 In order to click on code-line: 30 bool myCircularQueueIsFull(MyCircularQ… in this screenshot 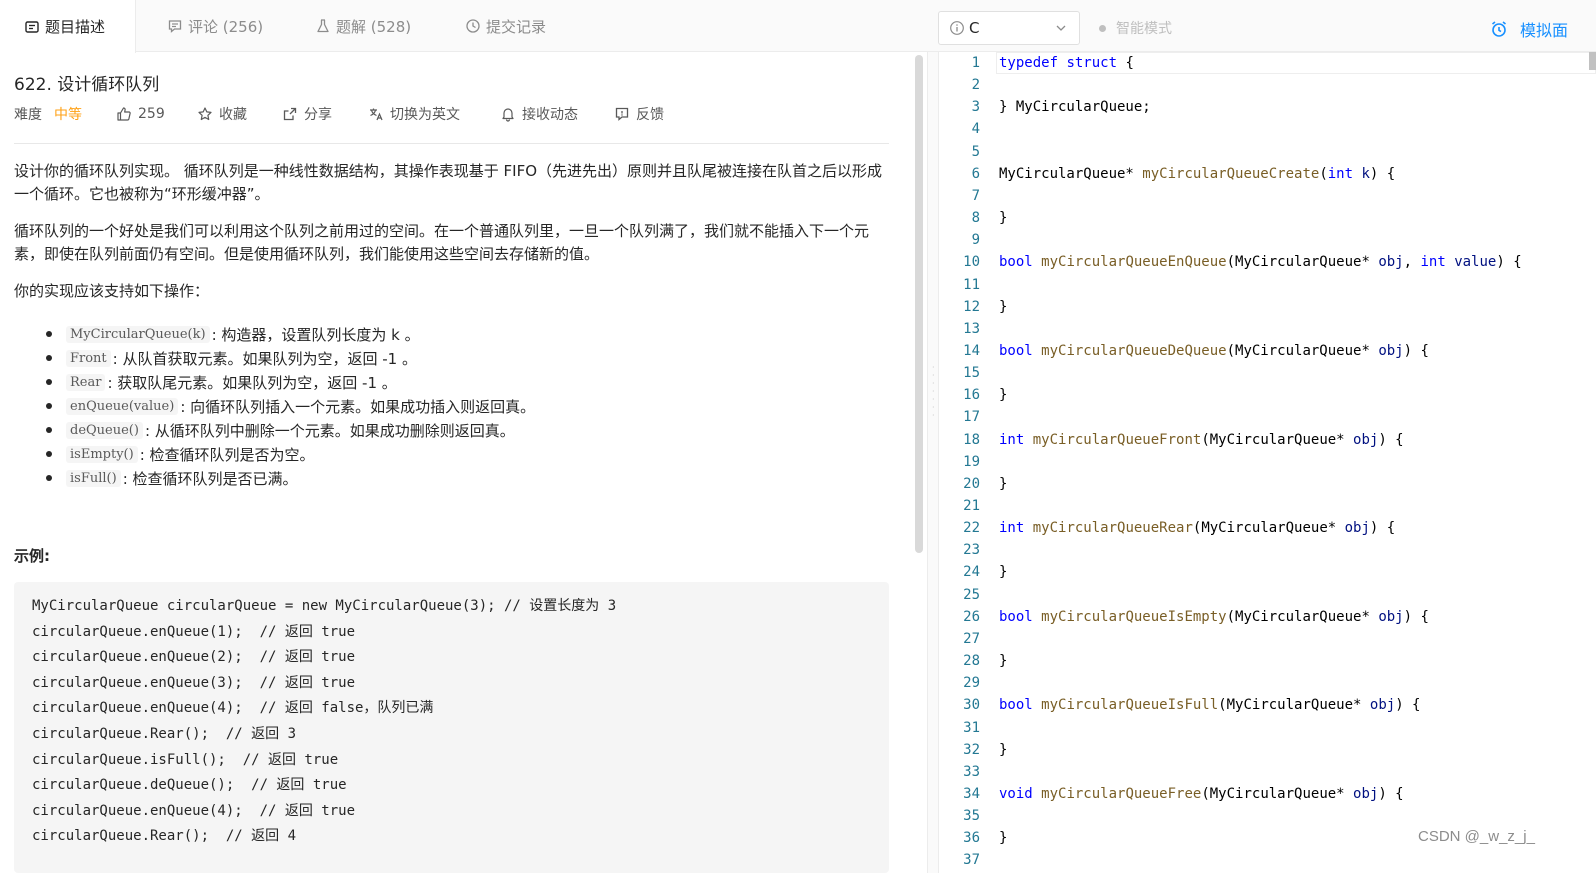, I will do `click(1268, 705)`.